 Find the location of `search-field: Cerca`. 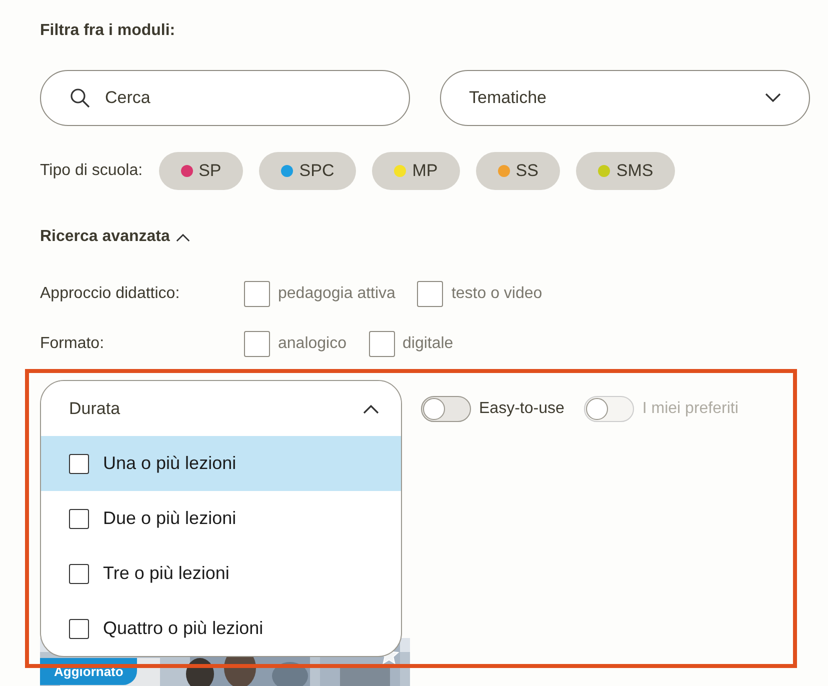

search-field: Cerca is located at coordinates (225, 98).